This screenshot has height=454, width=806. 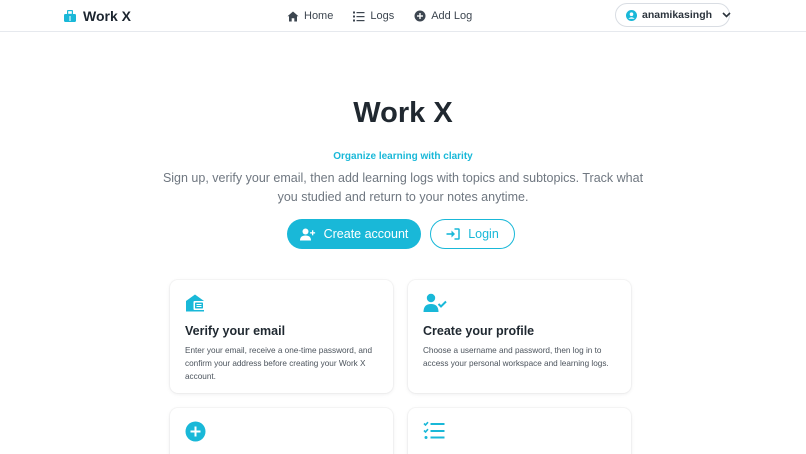 What do you see at coordinates (403, 156) in the screenshot?
I see `hero-tagline: Organize learning with clarity` at bounding box center [403, 156].